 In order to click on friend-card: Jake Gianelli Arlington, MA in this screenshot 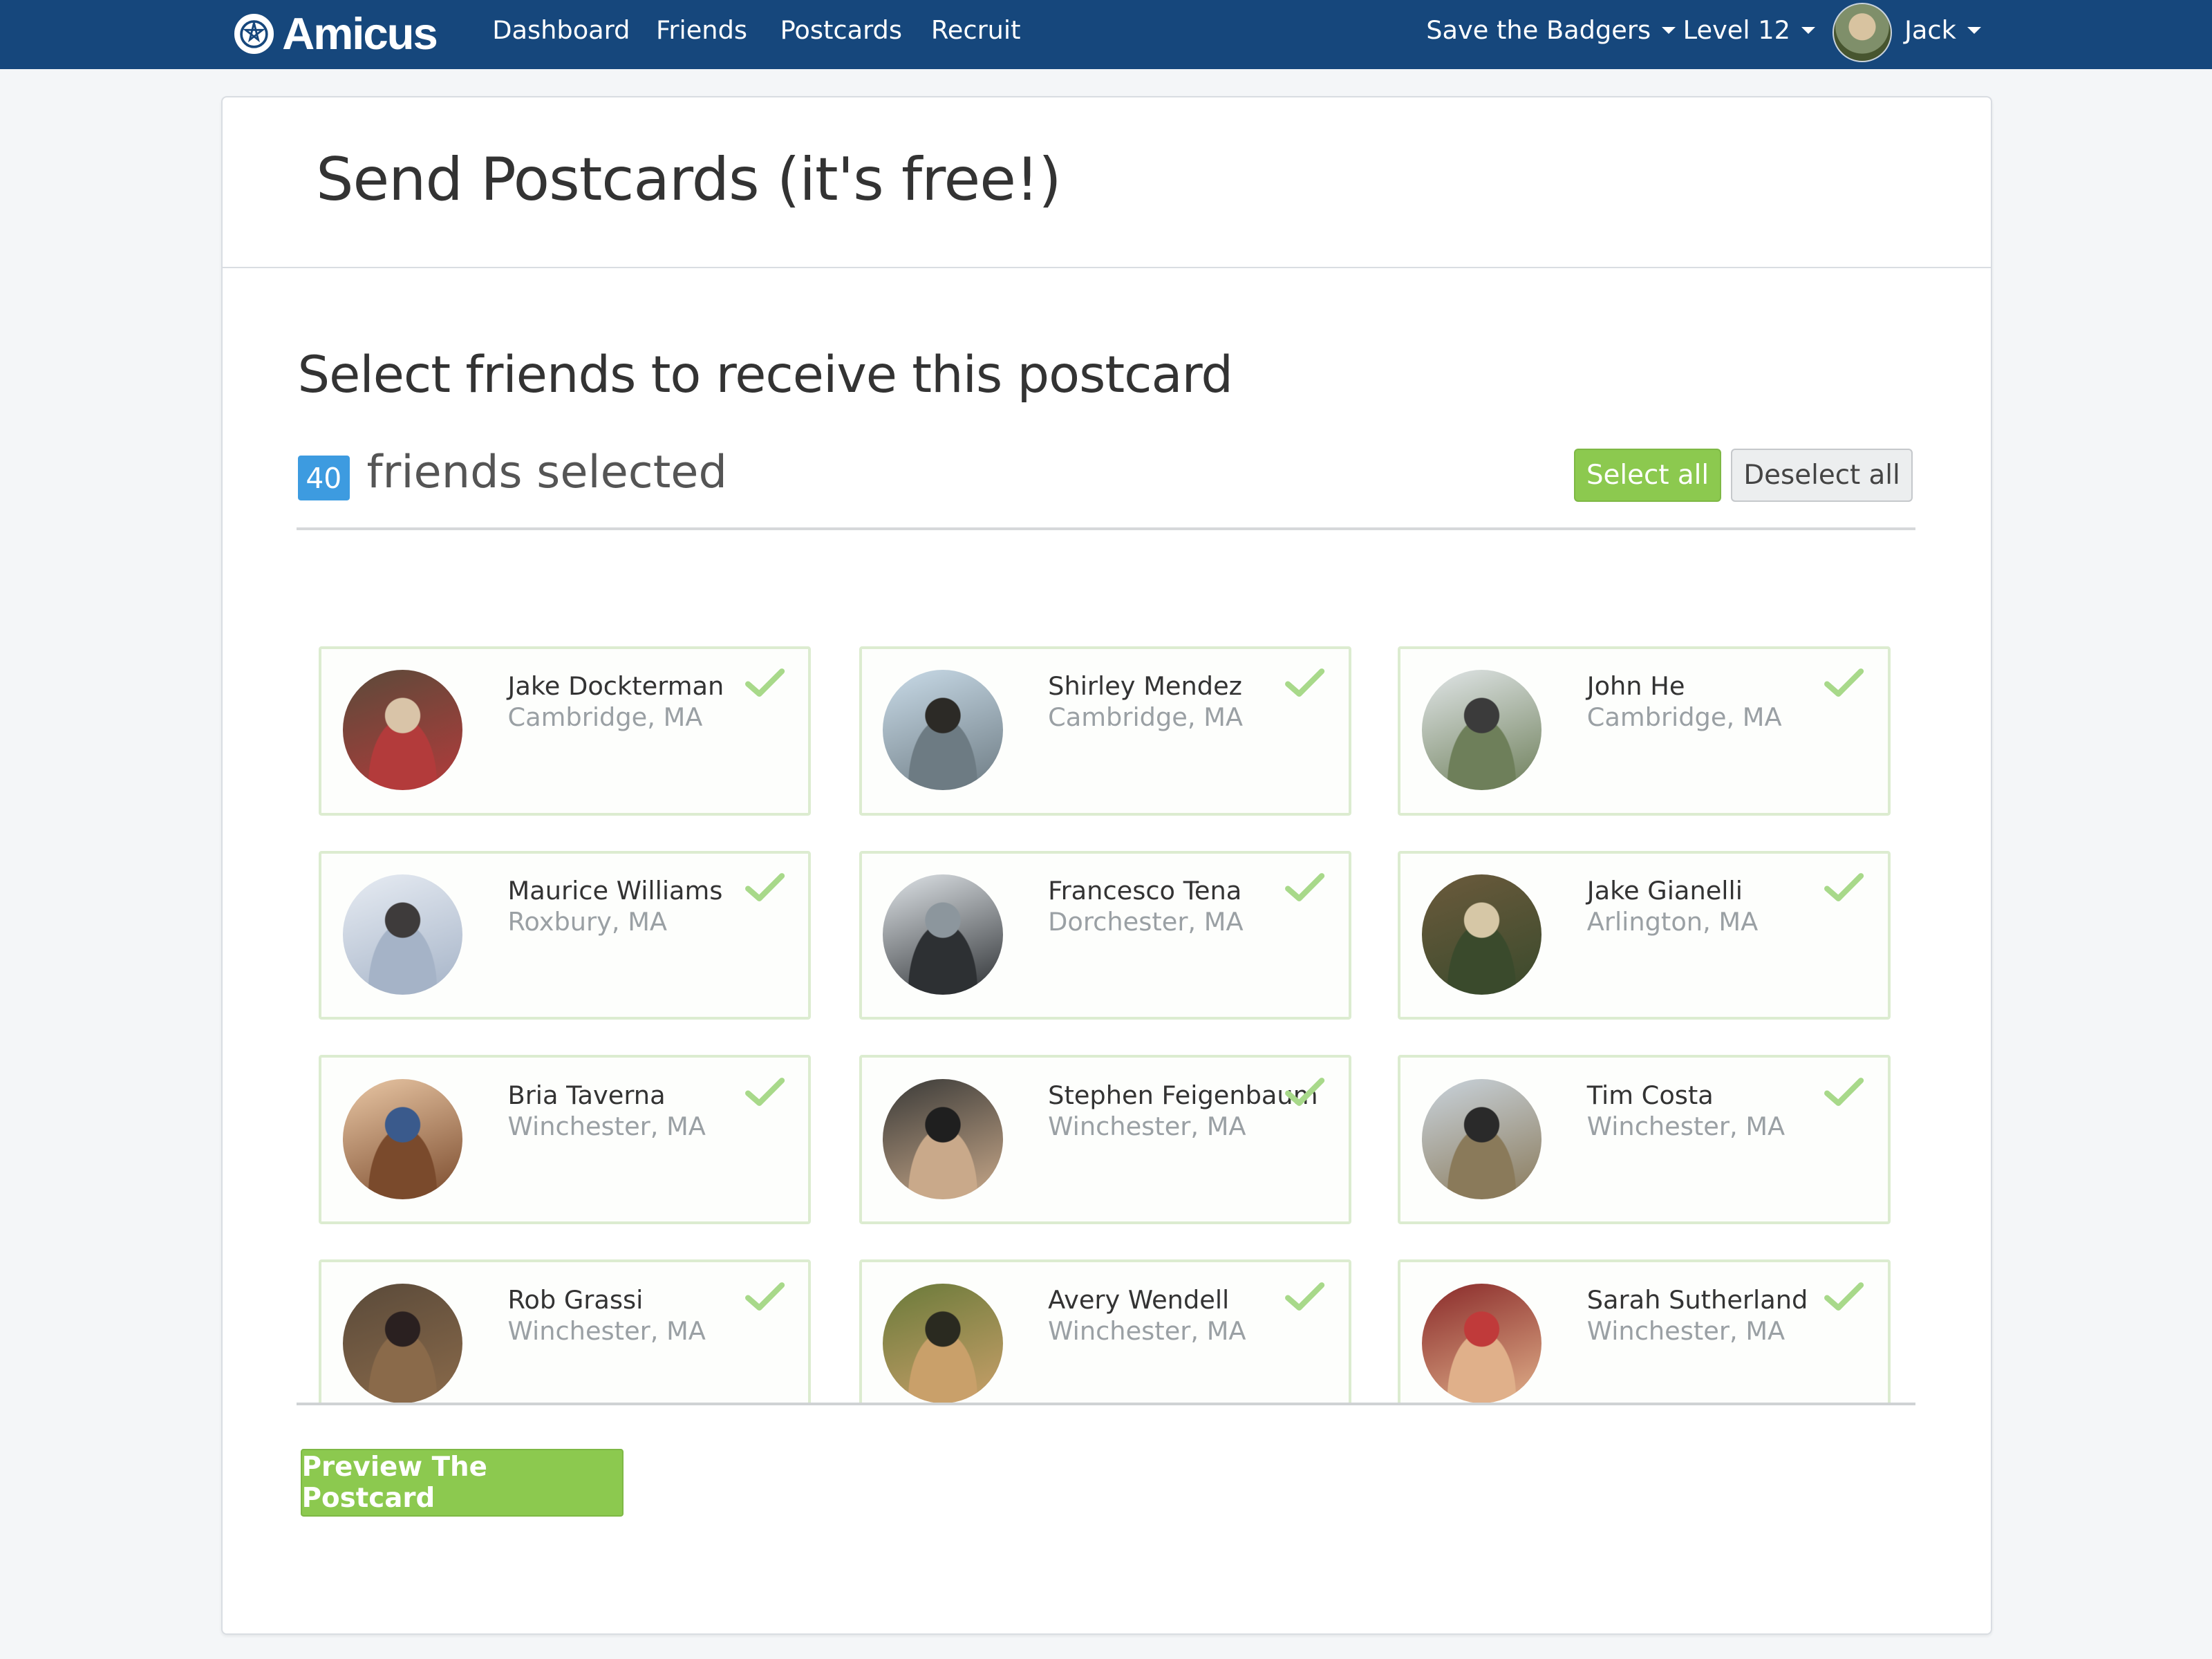, I will do `click(1644, 935)`.